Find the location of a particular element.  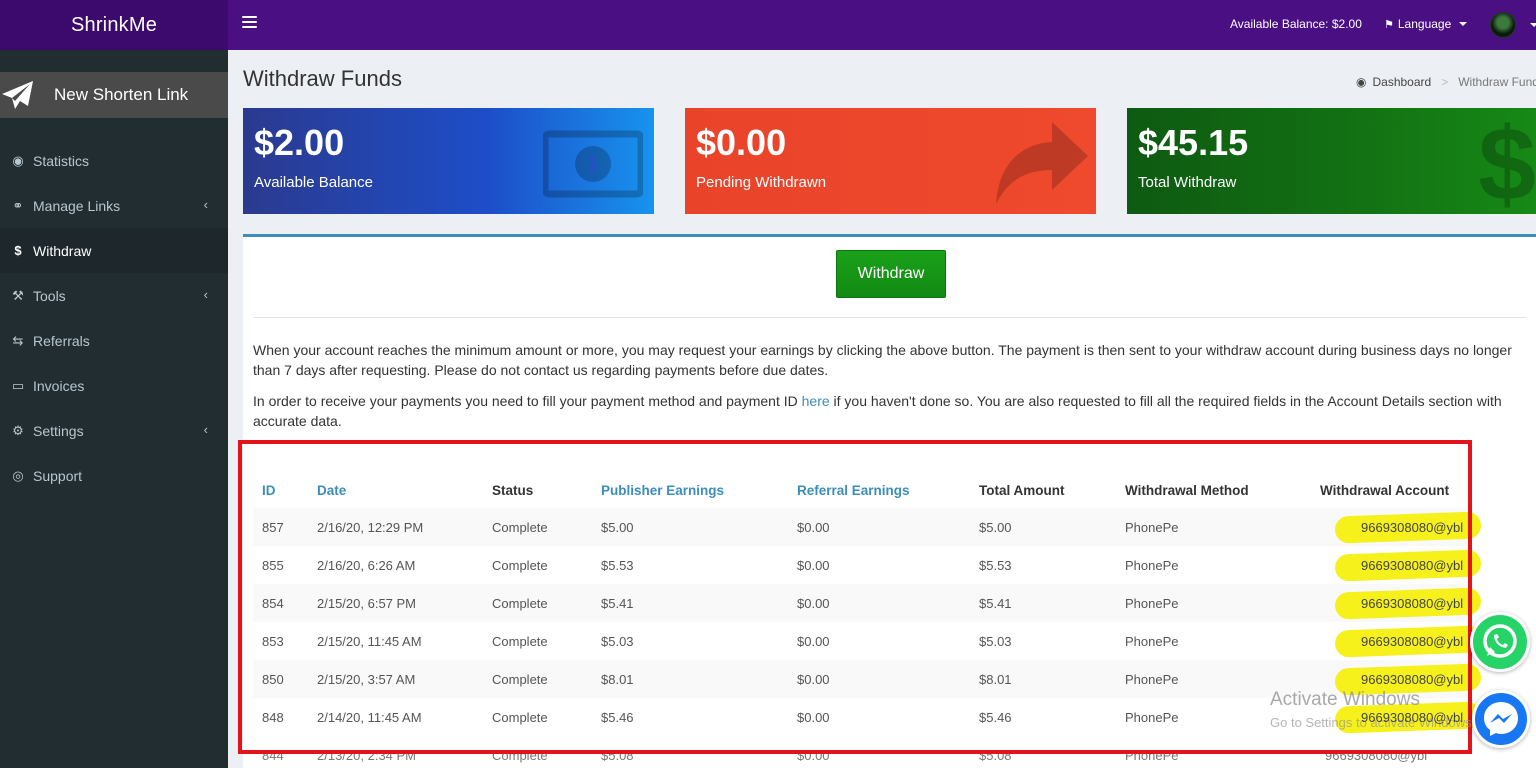

new-shorten-link-label: New Shorten Link is located at coordinates (121, 94).